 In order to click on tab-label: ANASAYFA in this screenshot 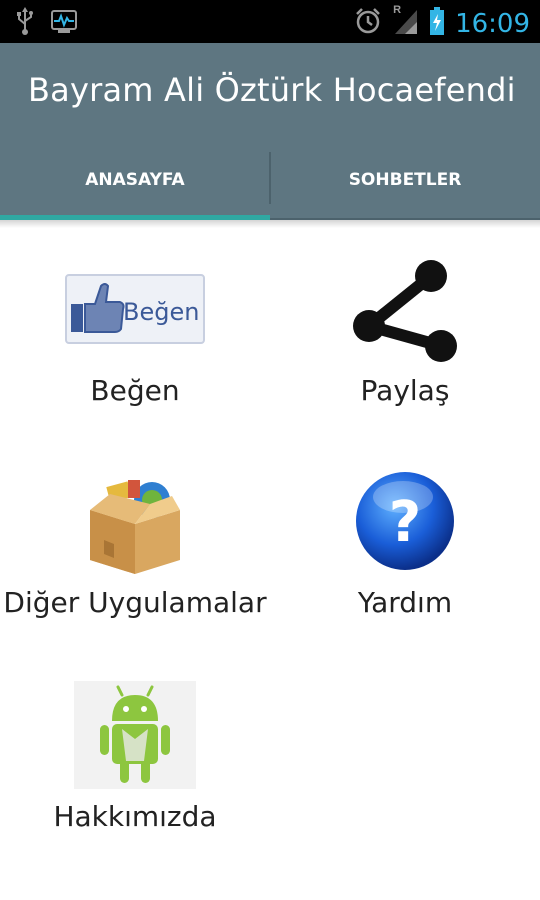, I will do `click(135, 180)`.